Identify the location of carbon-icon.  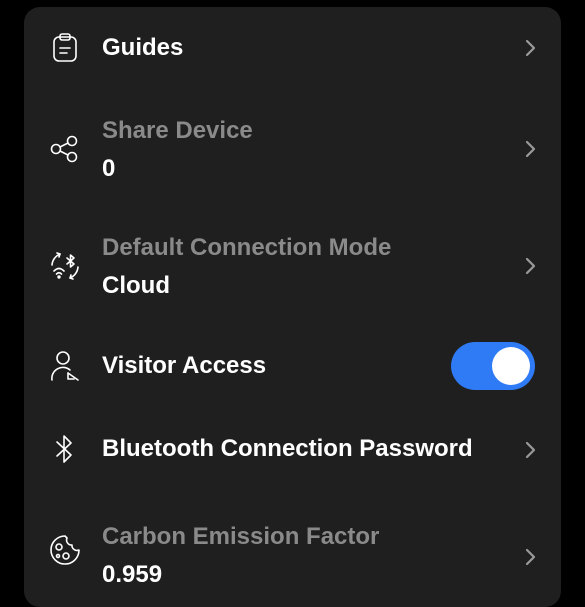
(65, 550).